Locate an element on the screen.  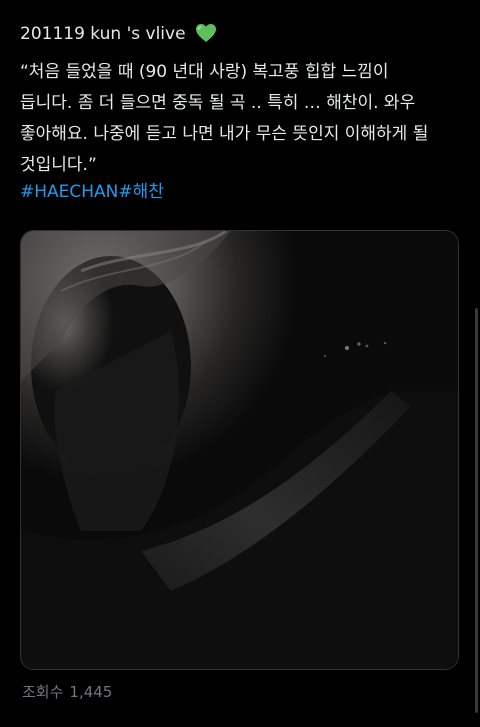
view-count-number: 1,445 is located at coordinates (91, 692).